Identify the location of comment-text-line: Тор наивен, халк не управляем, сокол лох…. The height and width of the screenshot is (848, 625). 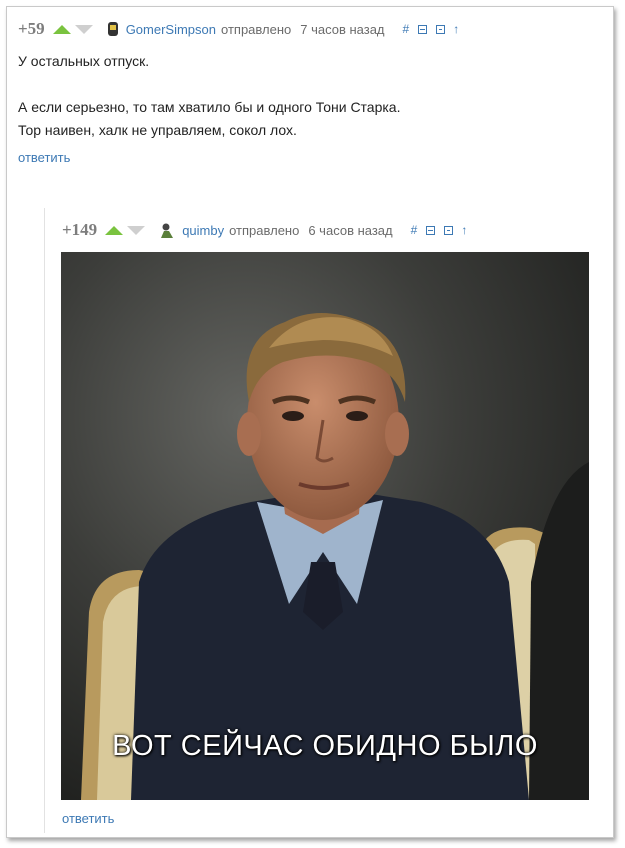
(157, 130).